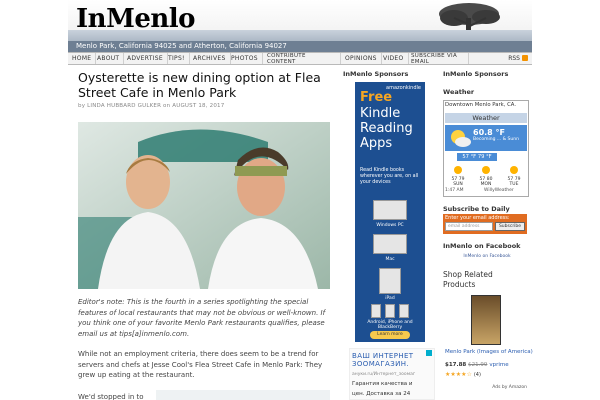  What do you see at coordinates (499, 191) in the screenshot?
I see `weather-brand: WillyWeather` at bounding box center [499, 191].